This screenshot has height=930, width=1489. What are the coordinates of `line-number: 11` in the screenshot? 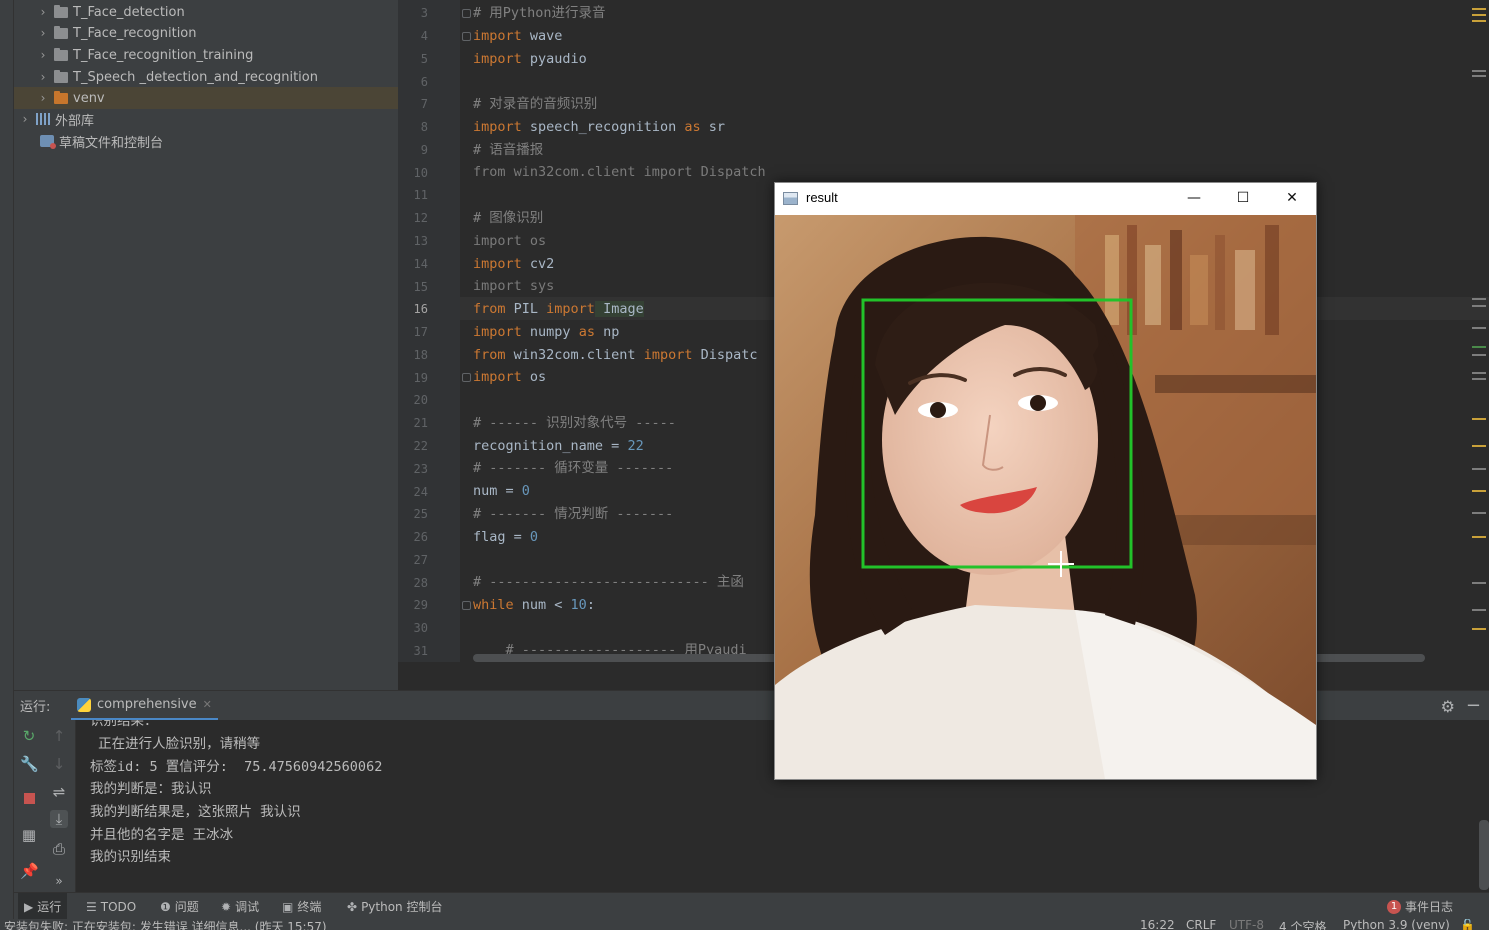 It's located at (420, 195).